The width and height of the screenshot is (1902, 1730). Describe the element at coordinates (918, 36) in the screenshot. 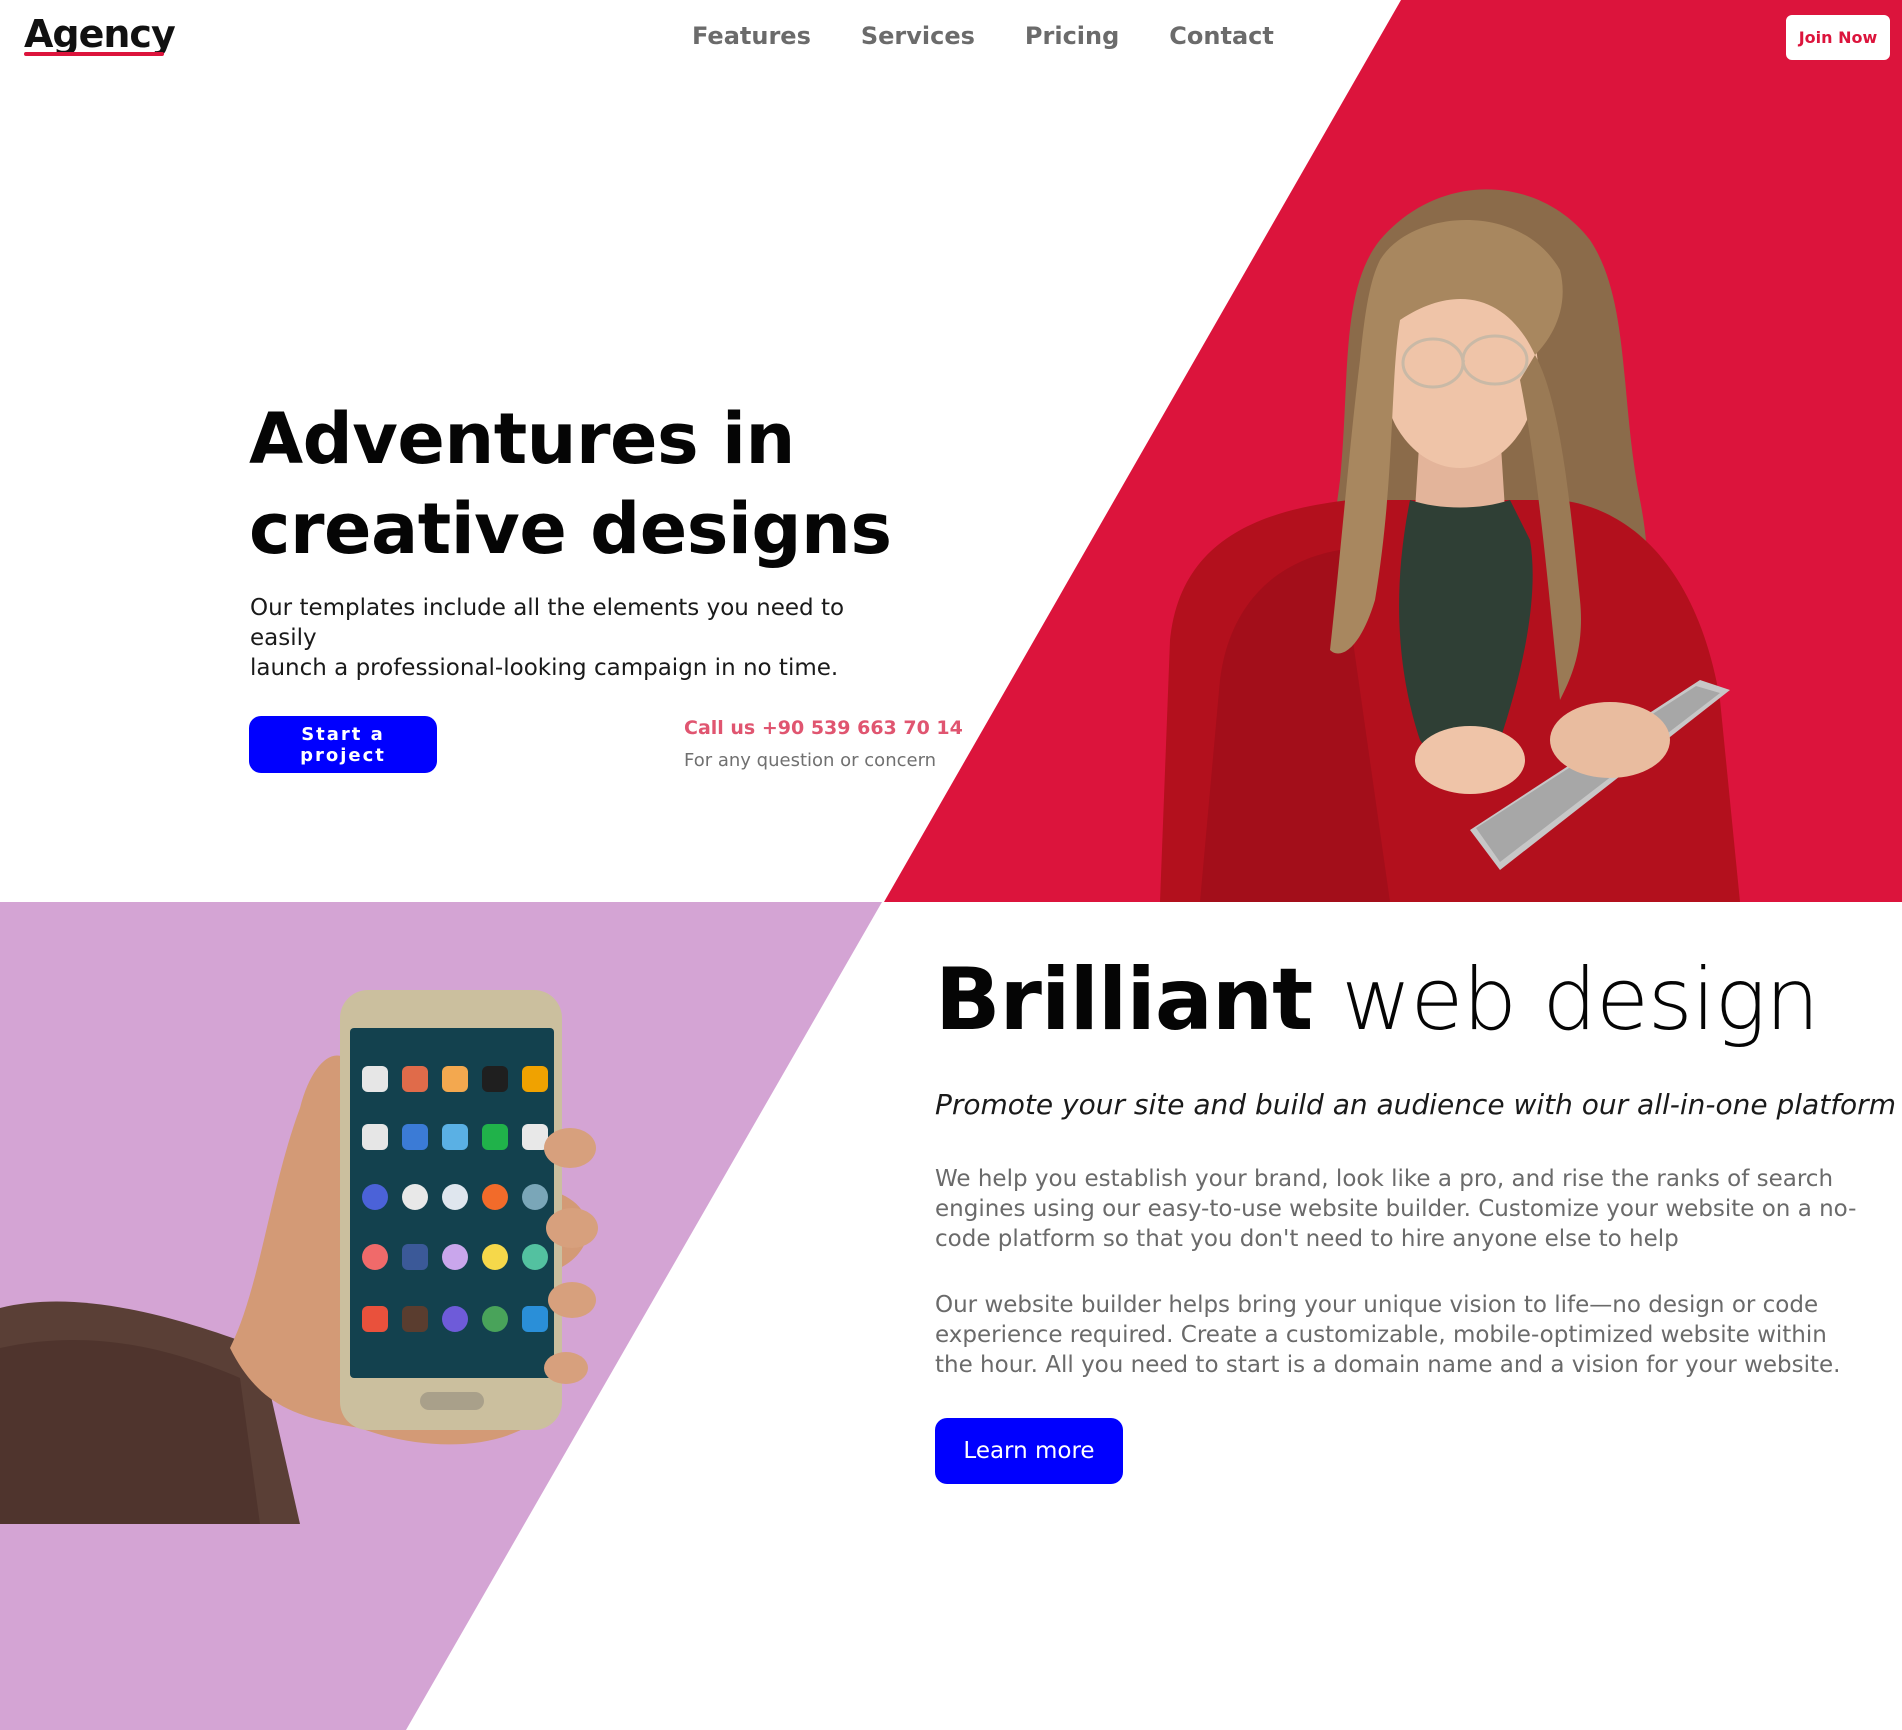

I see `nav-item-services: Services` at that location.